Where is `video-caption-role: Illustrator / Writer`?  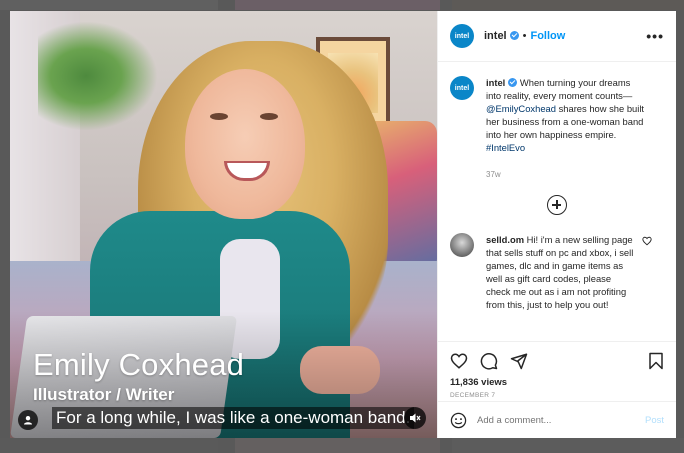
video-caption-role: Illustrator / Writer is located at coordinates (104, 394).